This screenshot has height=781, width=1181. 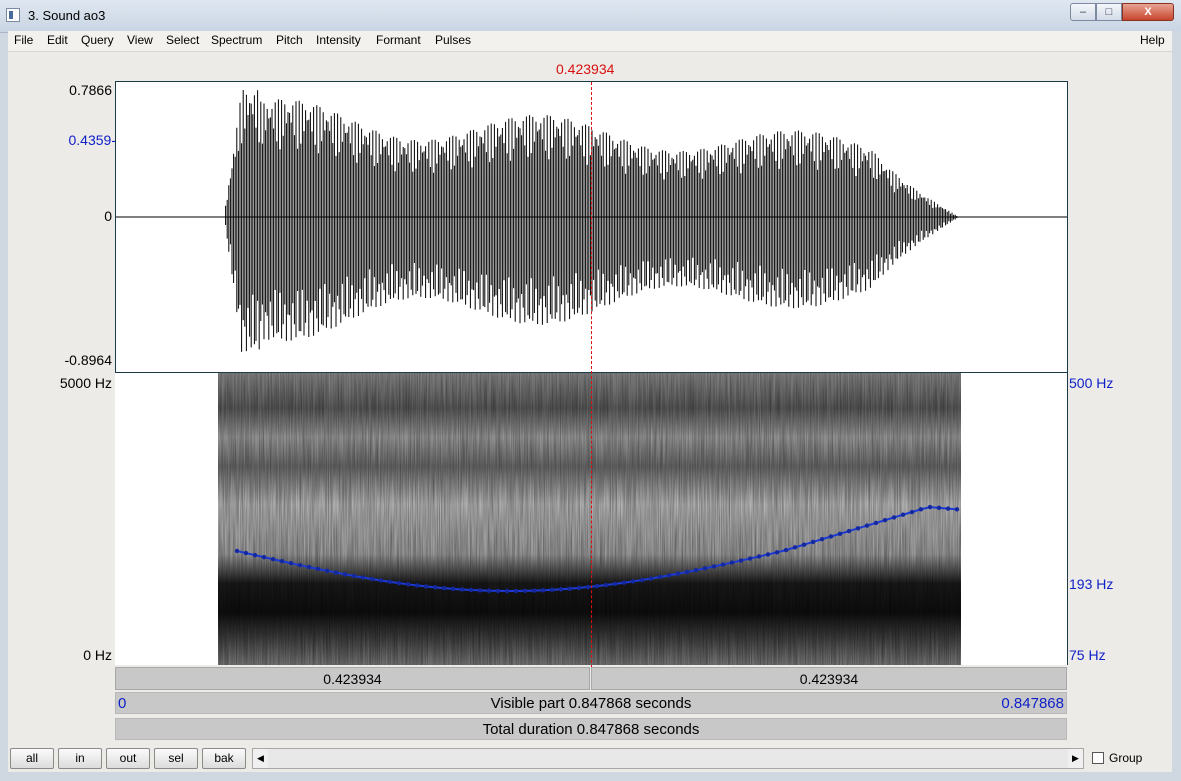 What do you see at coordinates (1098, 758) in the screenshot?
I see `group-checkbox` at bounding box center [1098, 758].